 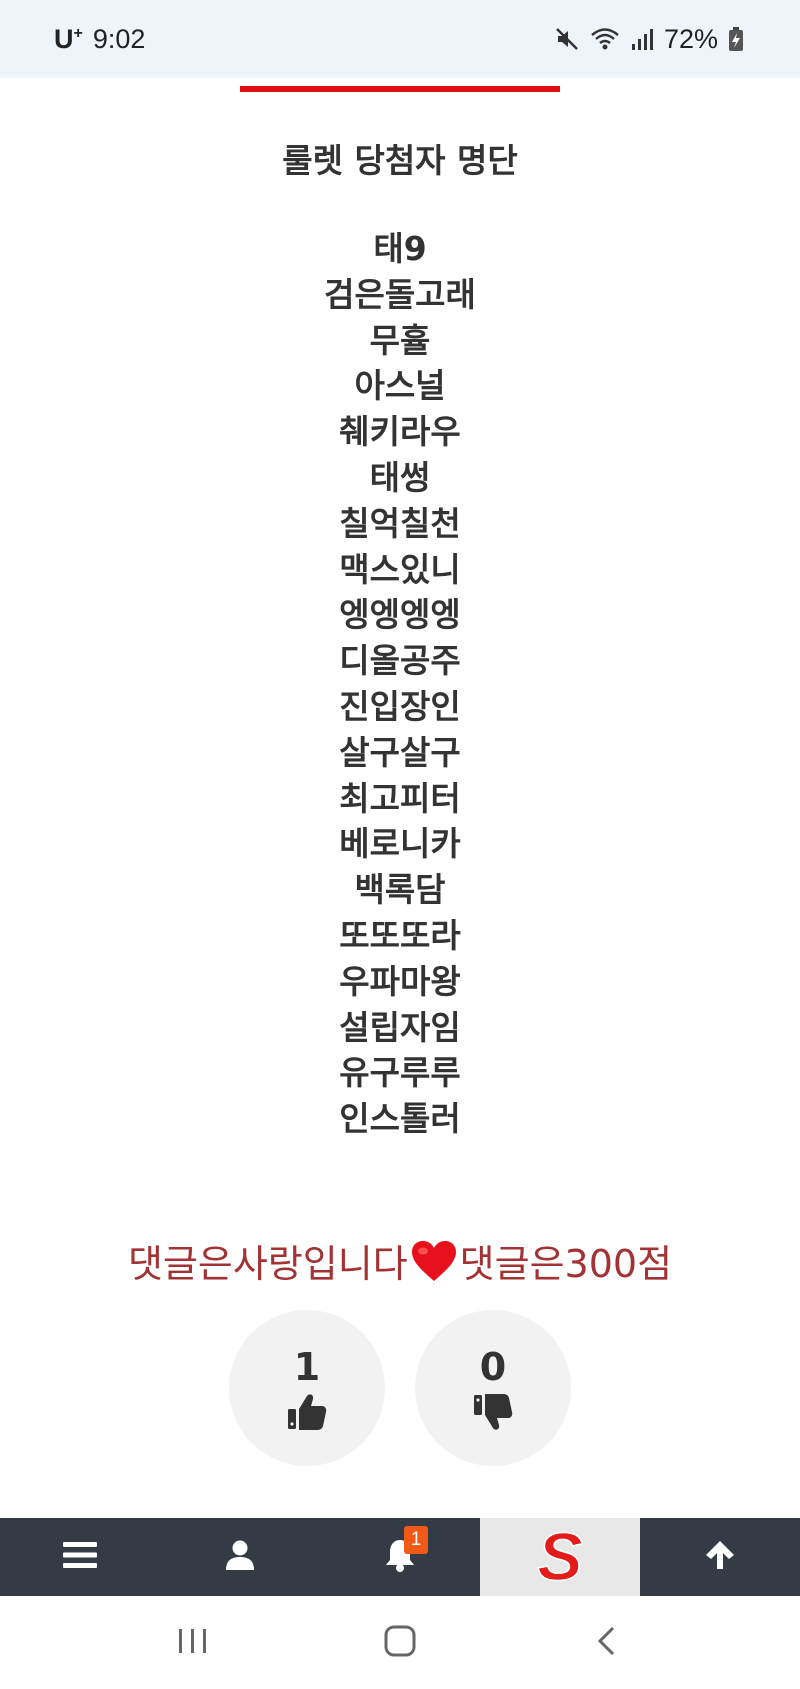 What do you see at coordinates (493, 1410) in the screenshot?
I see `thumbs-down-icon` at bounding box center [493, 1410].